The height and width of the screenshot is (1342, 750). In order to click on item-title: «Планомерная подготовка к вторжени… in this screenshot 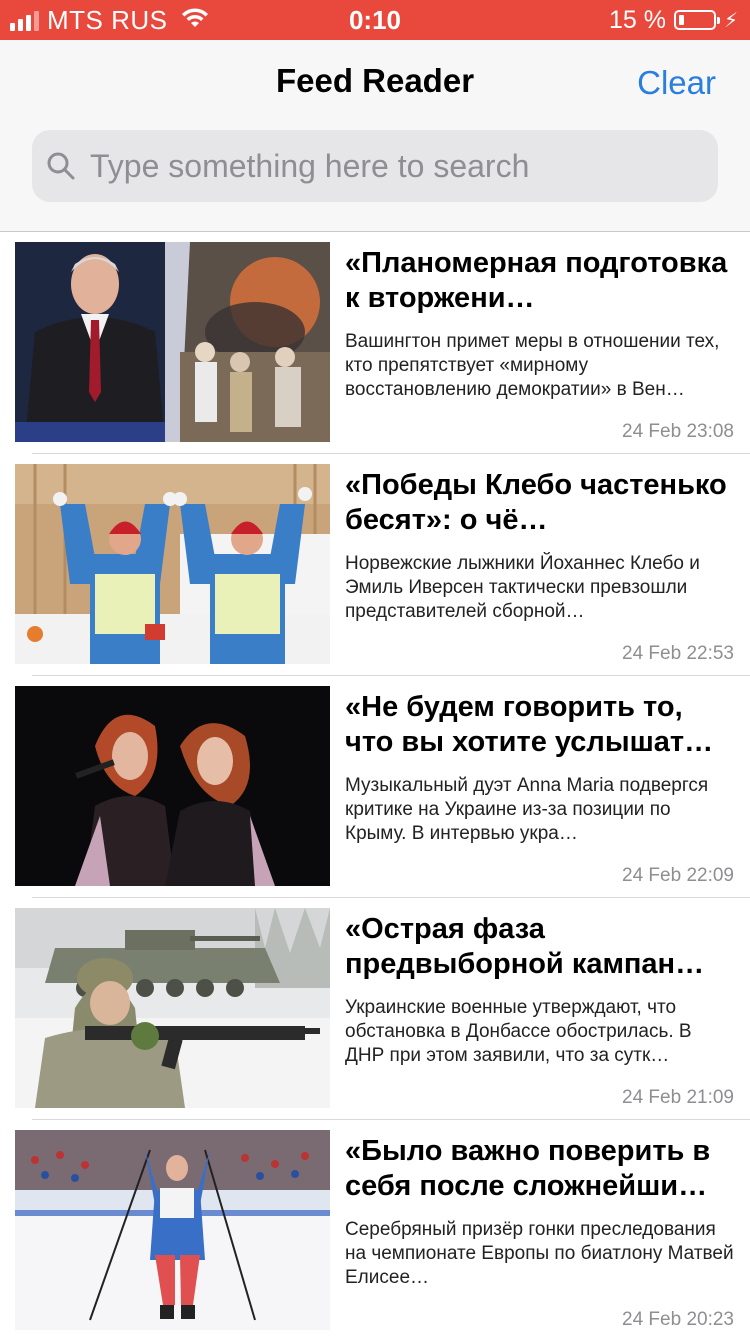, I will do `click(536, 280)`.